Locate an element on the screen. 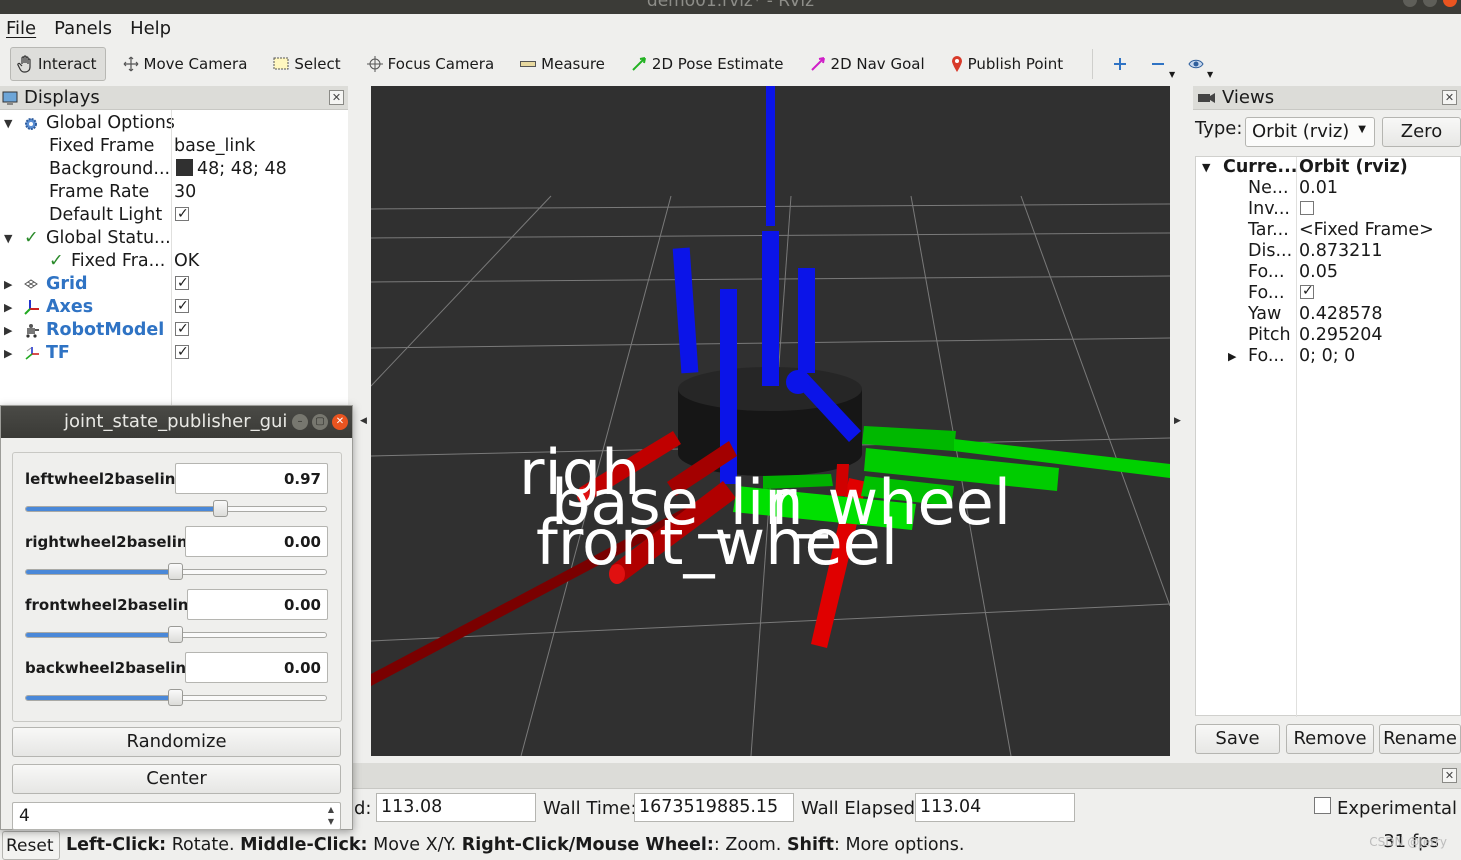 This screenshot has height=860, width=1461. view-type-select: Orbit (rviz) ▼ is located at coordinates (1310, 132).